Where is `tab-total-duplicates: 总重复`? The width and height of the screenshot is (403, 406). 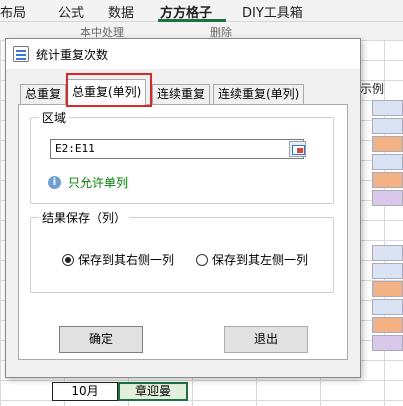 tab-total-duplicates: 总重复 is located at coordinates (43, 94).